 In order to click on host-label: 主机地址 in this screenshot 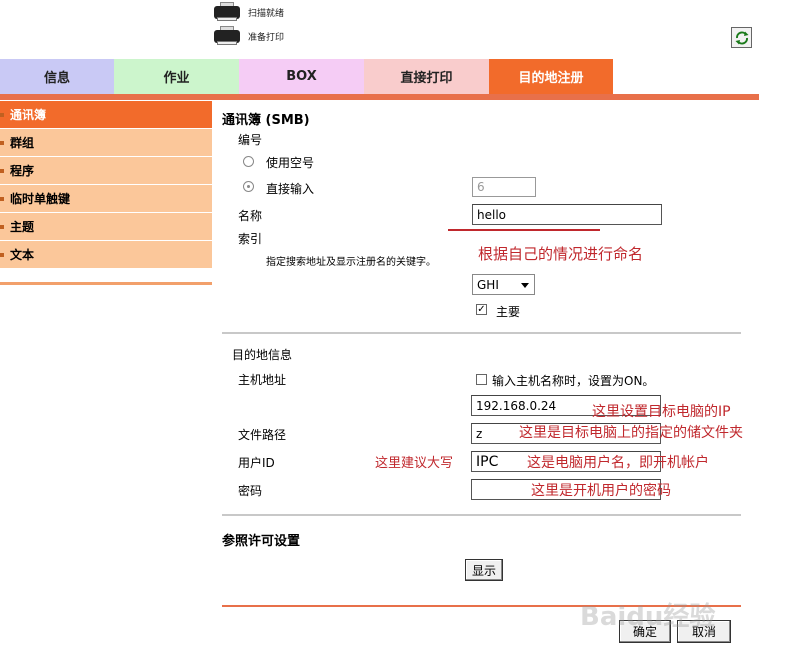, I will do `click(262, 380)`.